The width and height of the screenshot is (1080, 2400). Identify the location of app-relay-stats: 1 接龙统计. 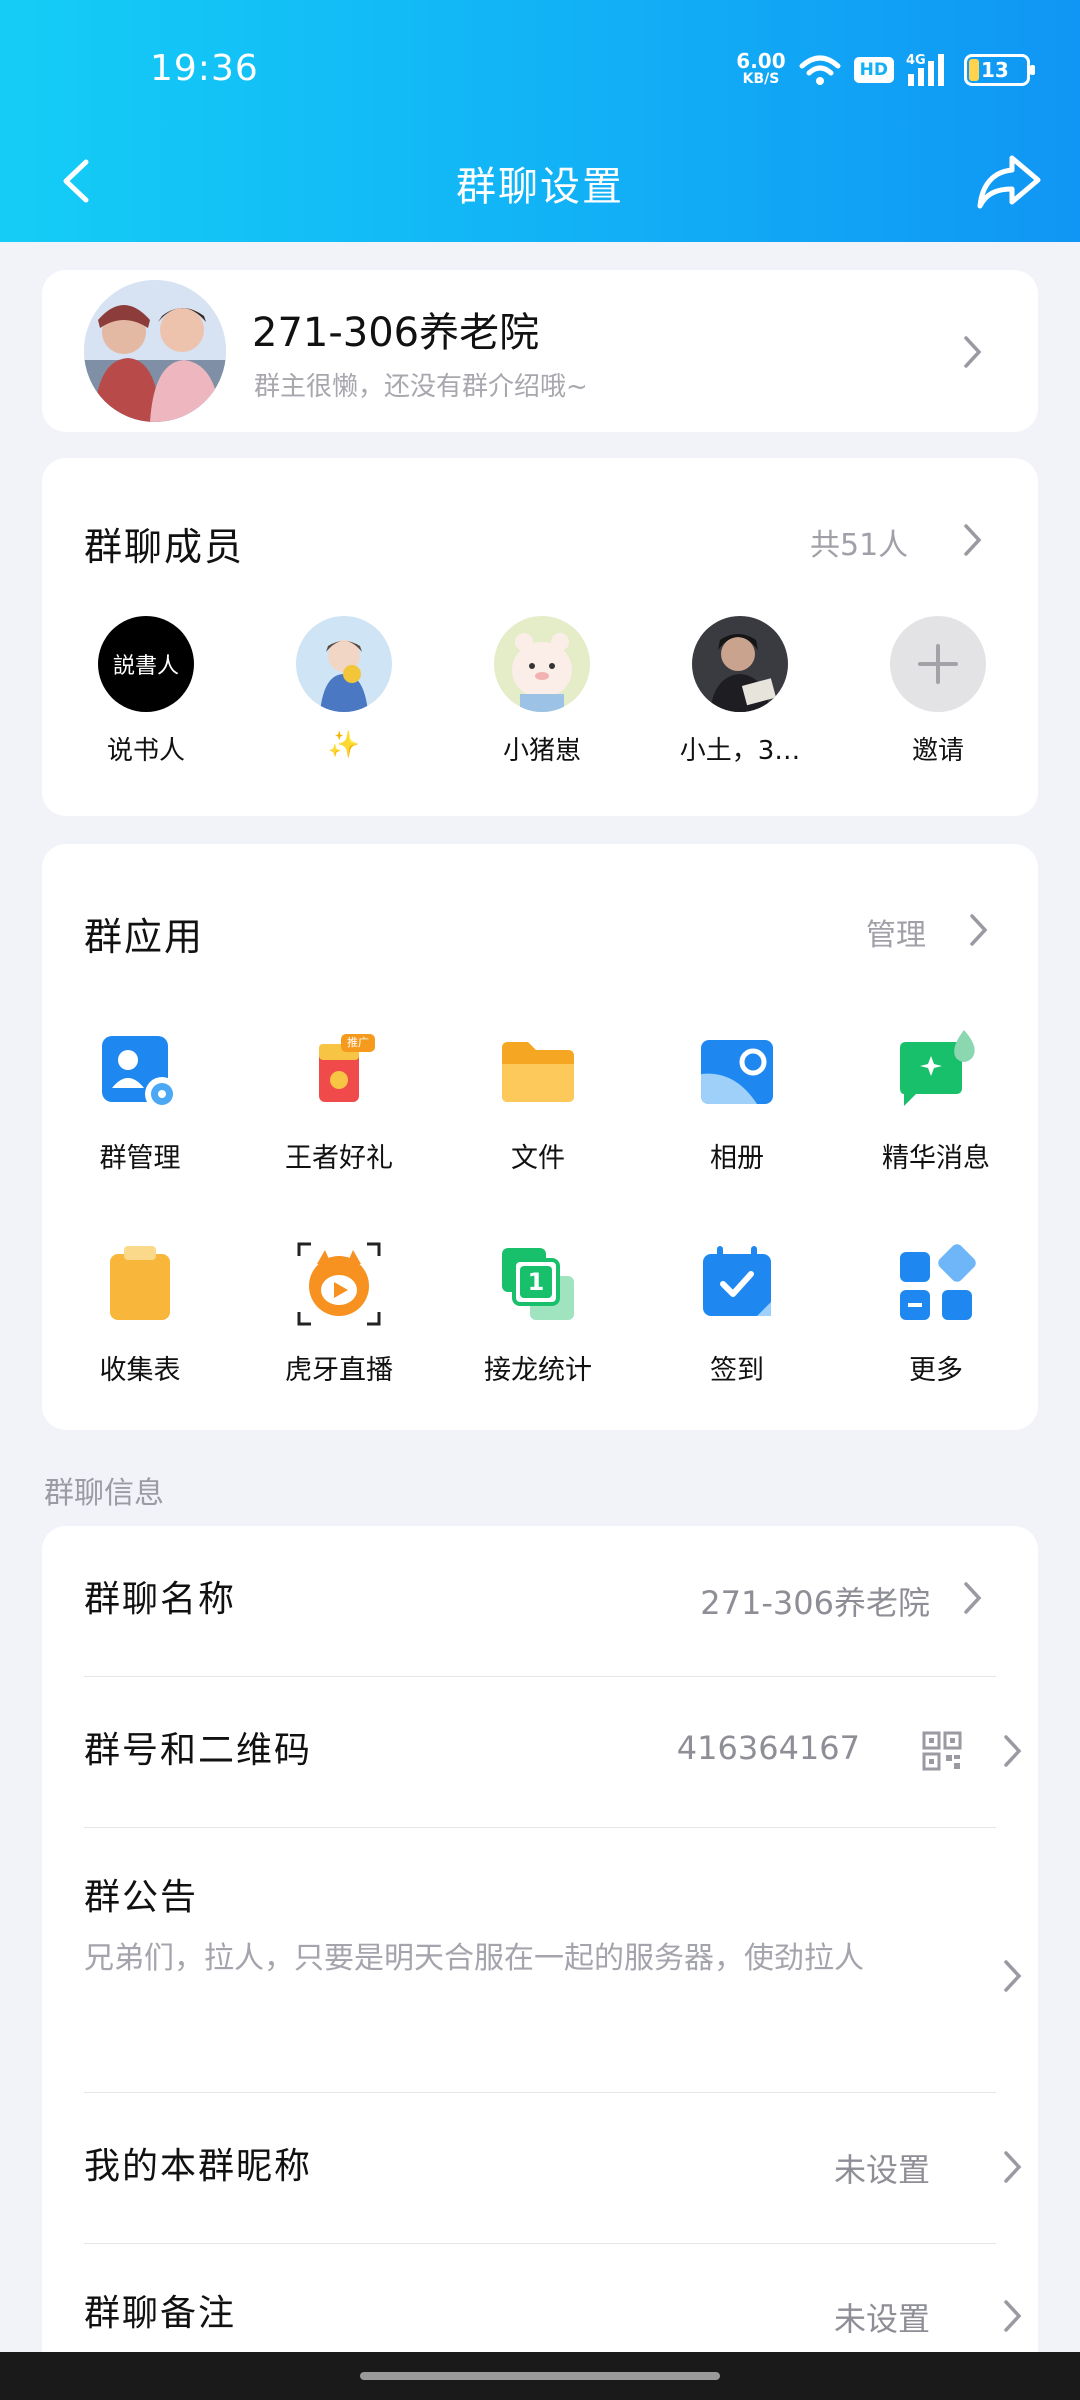
(538, 1314).